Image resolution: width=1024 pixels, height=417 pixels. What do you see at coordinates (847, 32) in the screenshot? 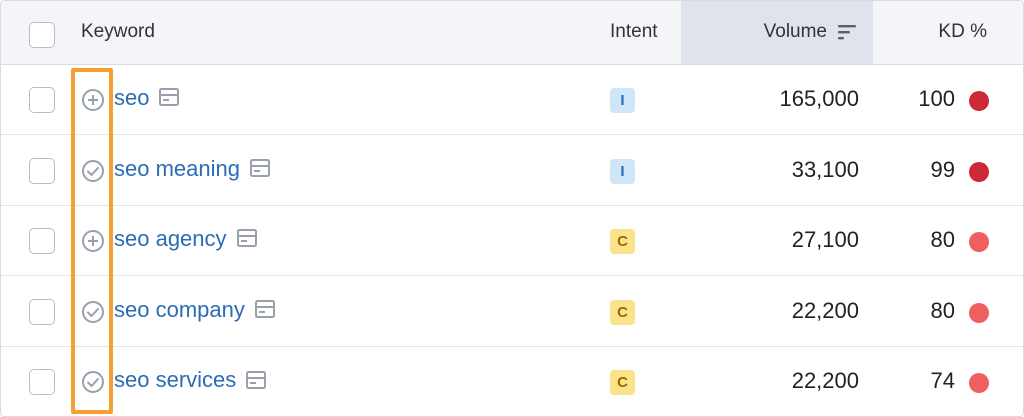
I see `sort-descending-icon` at bounding box center [847, 32].